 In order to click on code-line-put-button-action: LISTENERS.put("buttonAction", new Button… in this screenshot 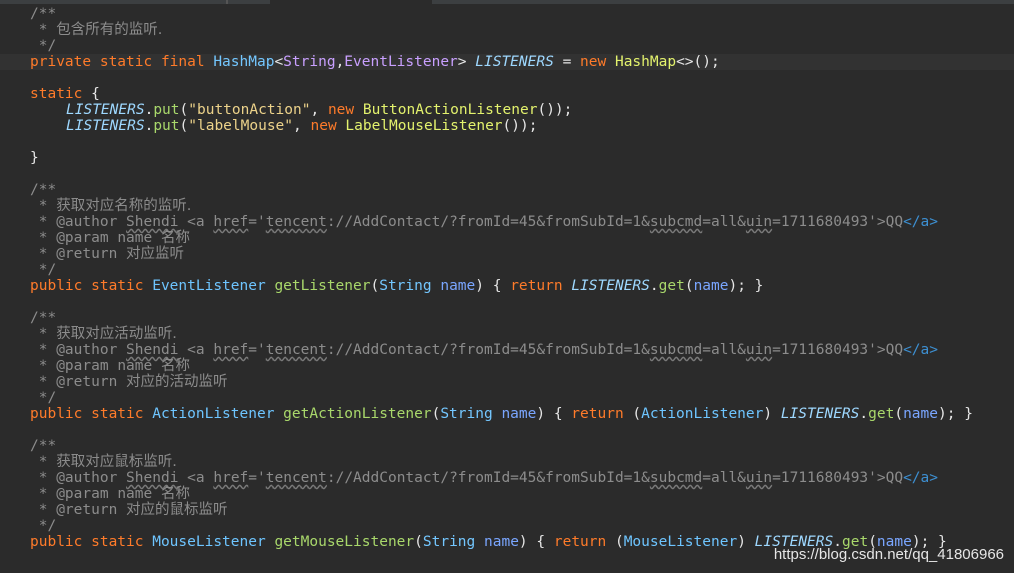, I will do `click(319, 110)`.